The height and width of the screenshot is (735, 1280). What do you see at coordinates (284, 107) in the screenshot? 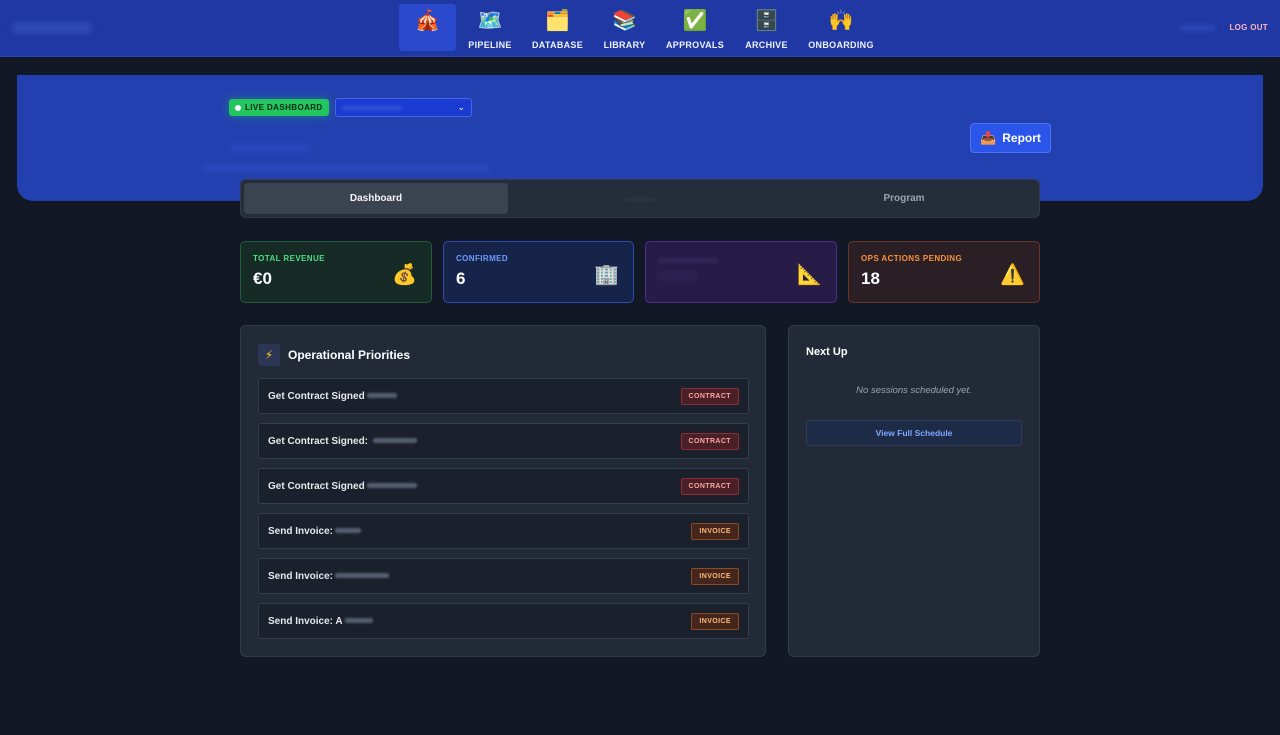
I see `live-badge-label: LIVE DASHBOARD` at bounding box center [284, 107].